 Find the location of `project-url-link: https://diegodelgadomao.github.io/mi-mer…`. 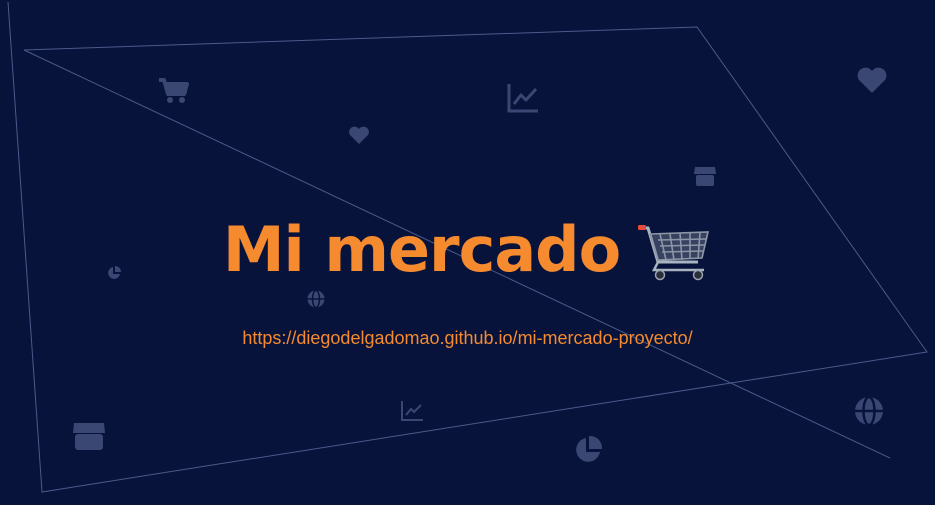

project-url-link: https://diegodelgadomao.github.io/mi-mer… is located at coordinates (467, 338).